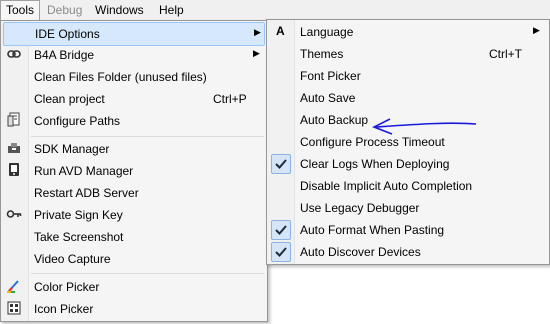 This screenshot has width=550, height=324. Describe the element at coordinates (64, 55) in the screenshot. I see `menu-item-label: B4A Bridge` at that location.